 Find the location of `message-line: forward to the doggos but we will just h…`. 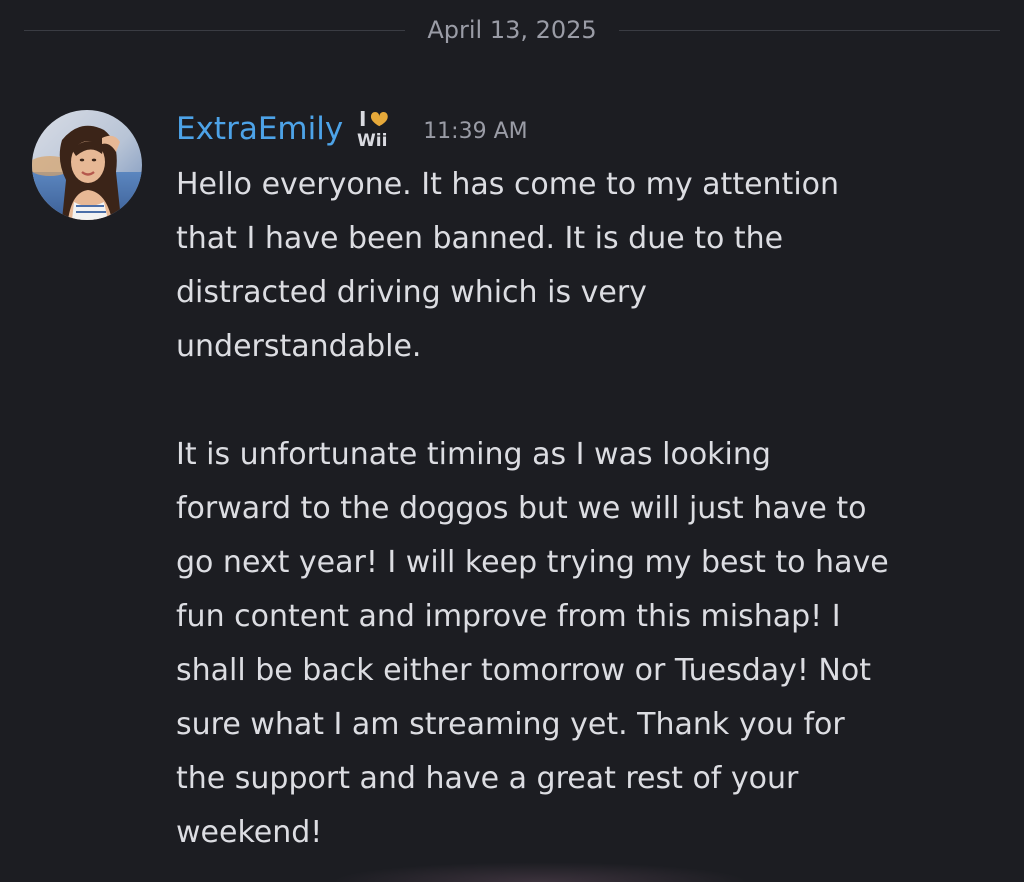

message-line: forward to the doggos but we will just h… is located at coordinates (521, 508).